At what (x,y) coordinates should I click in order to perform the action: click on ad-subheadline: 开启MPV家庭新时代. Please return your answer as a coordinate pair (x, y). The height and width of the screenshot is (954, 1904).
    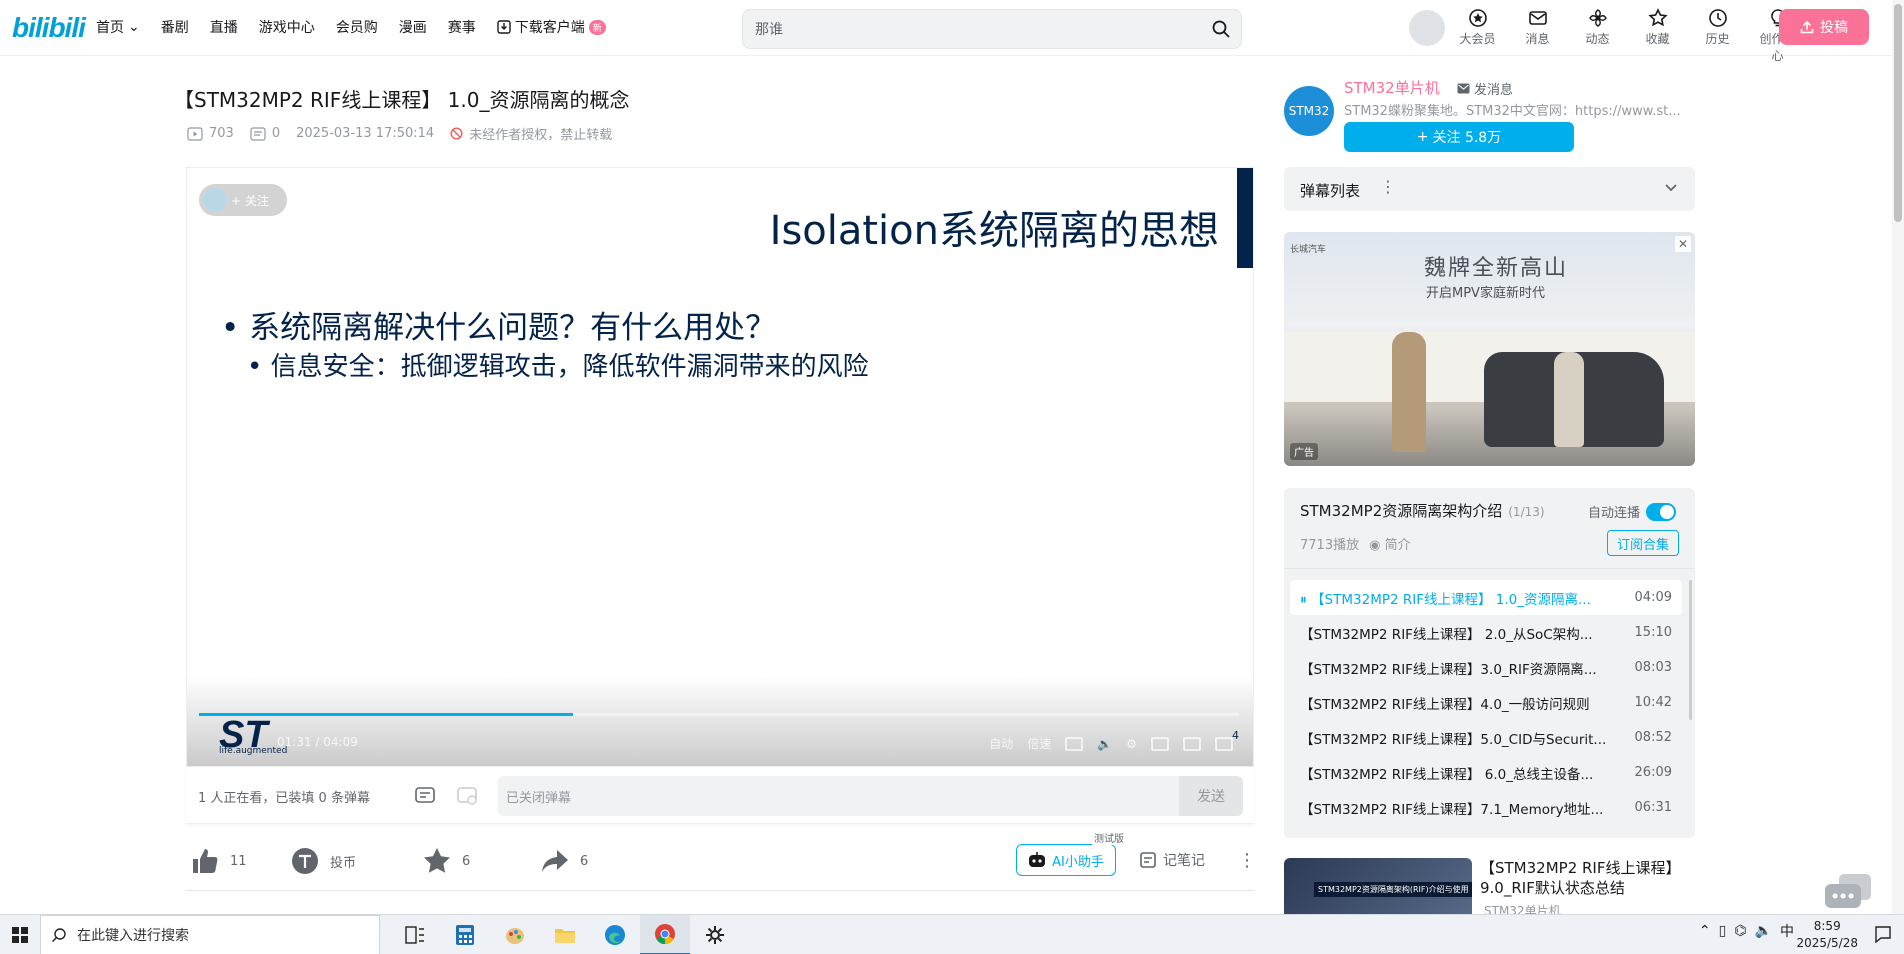
    Looking at the image, I should click on (1485, 293).